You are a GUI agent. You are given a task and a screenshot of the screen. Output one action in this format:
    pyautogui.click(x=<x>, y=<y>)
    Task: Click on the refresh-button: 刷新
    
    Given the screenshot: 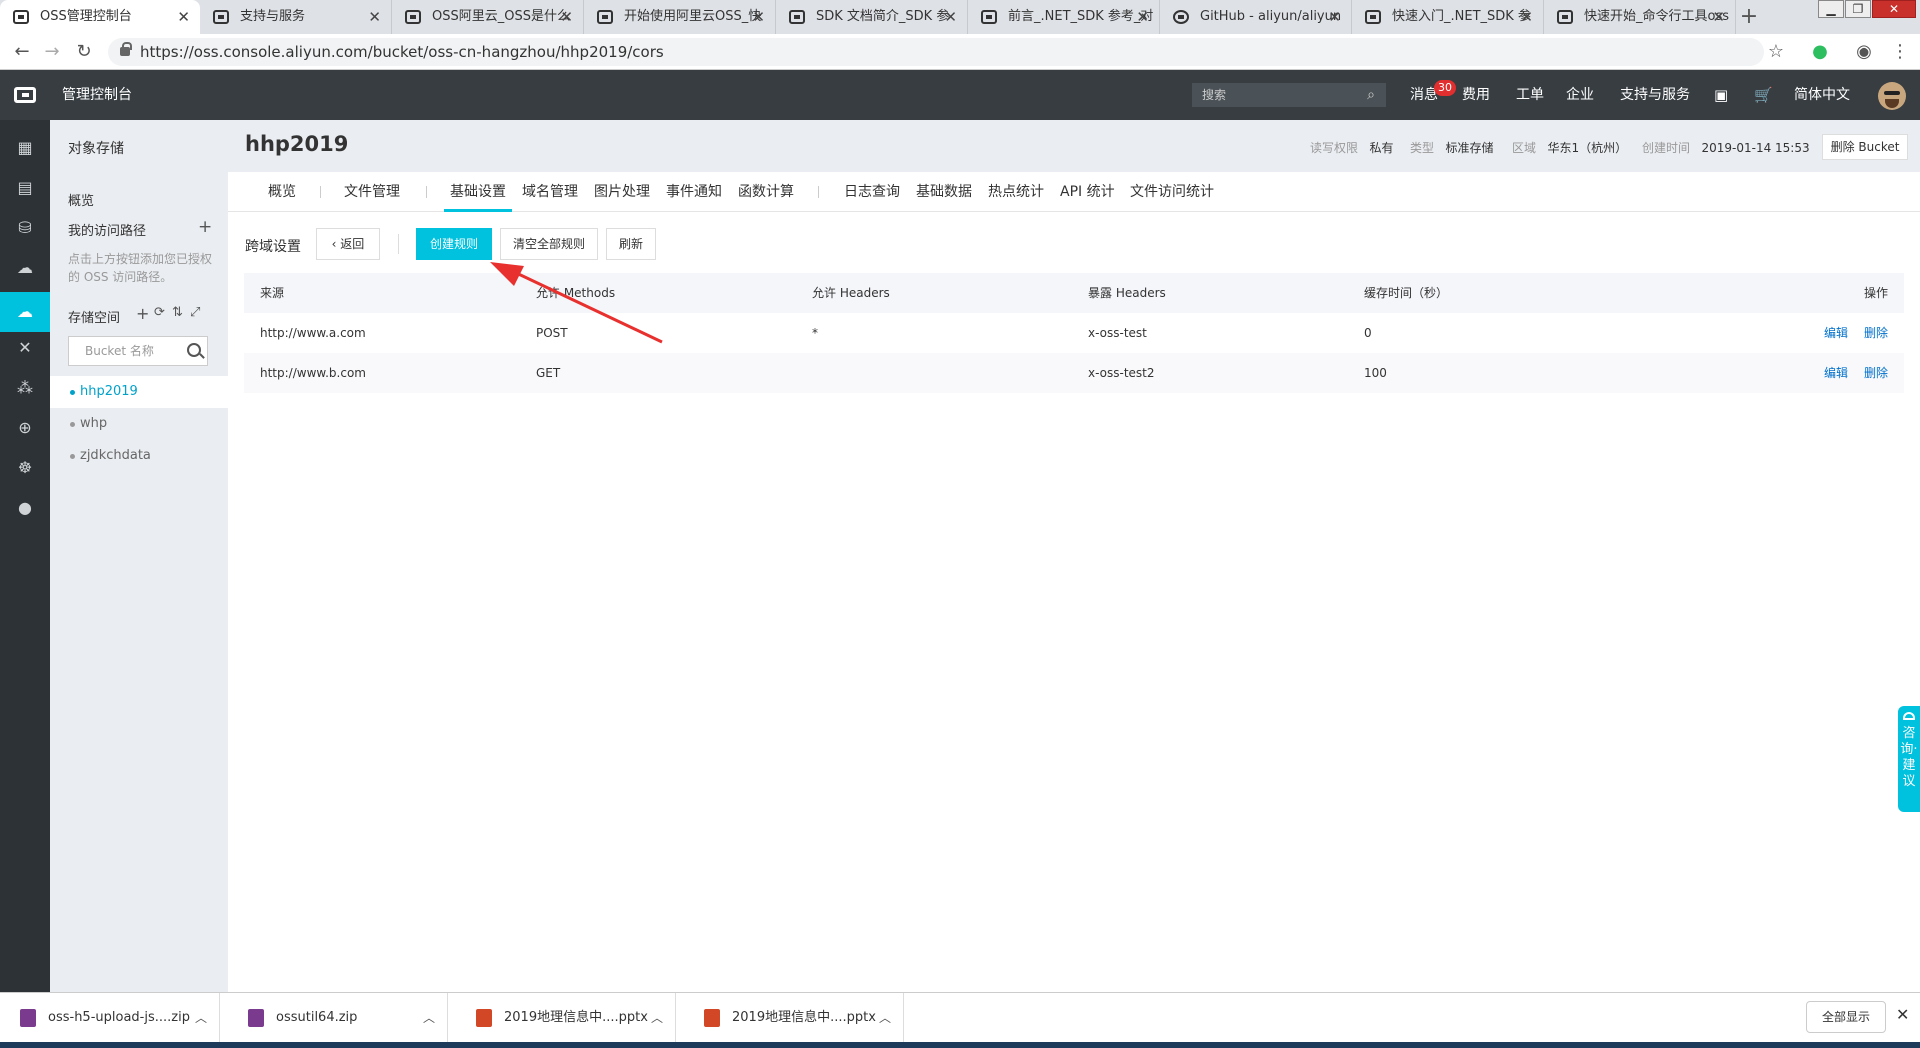 What is the action you would take?
    pyautogui.click(x=631, y=244)
    